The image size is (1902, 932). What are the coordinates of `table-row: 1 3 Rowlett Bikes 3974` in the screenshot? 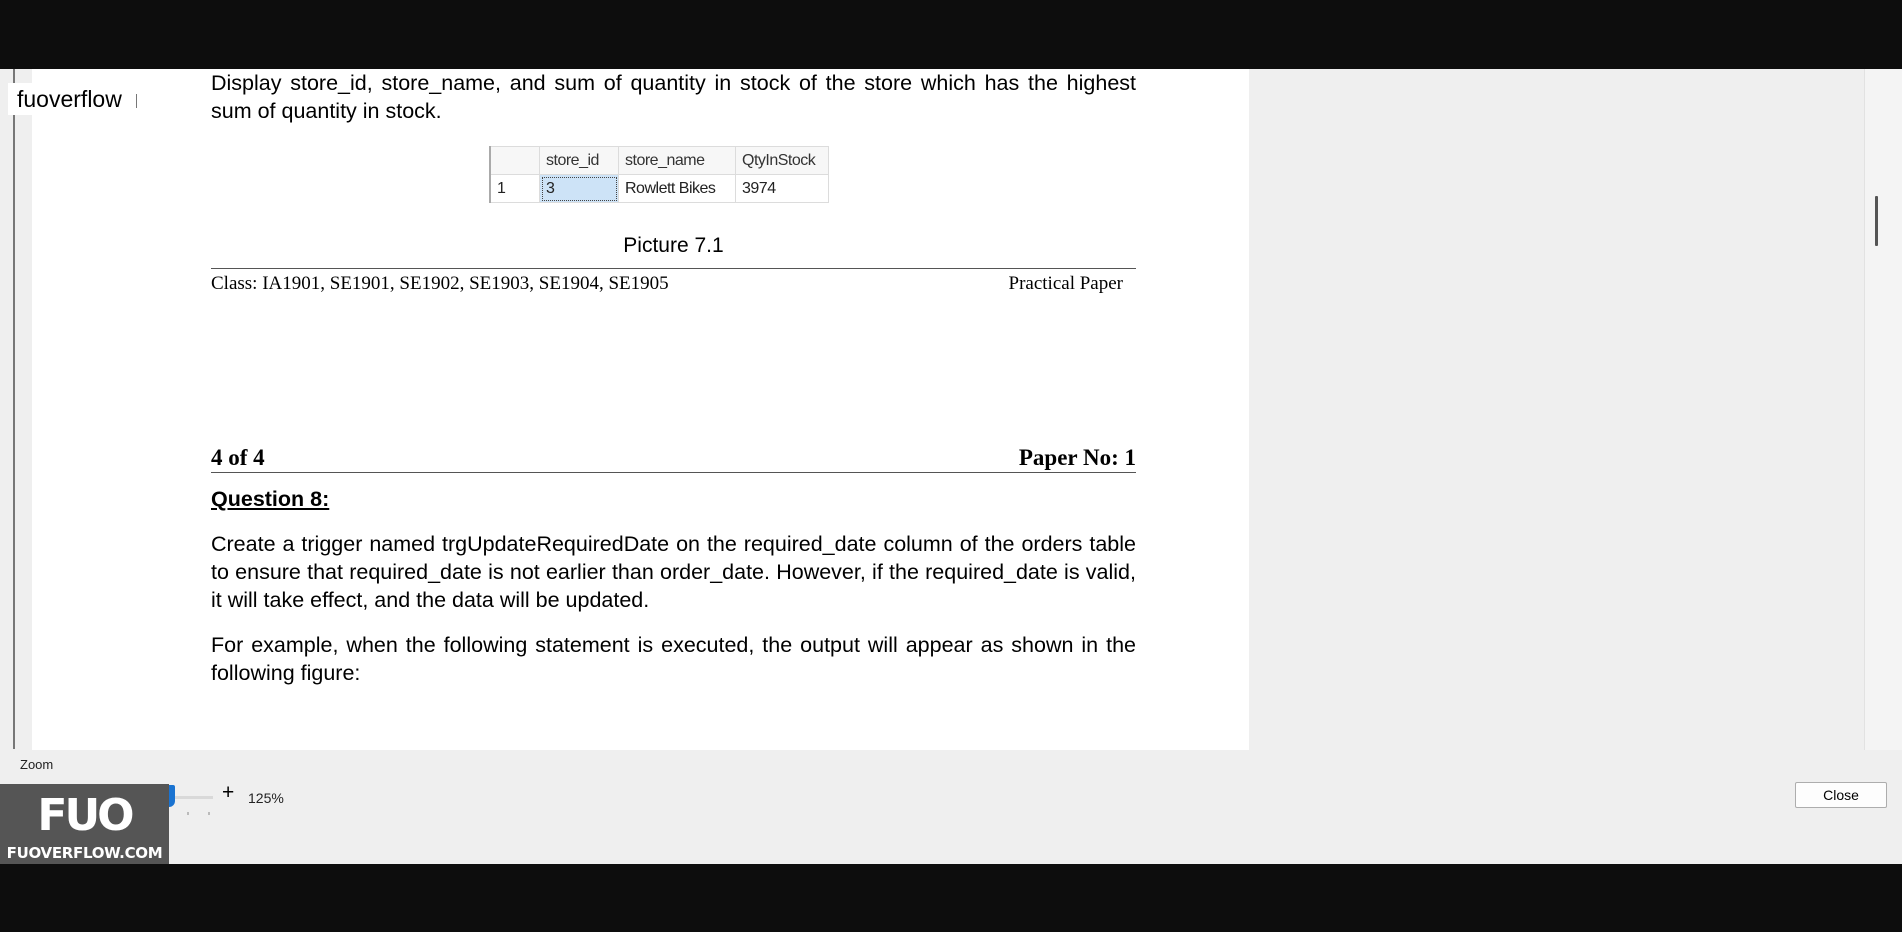 It's located at (659, 188).